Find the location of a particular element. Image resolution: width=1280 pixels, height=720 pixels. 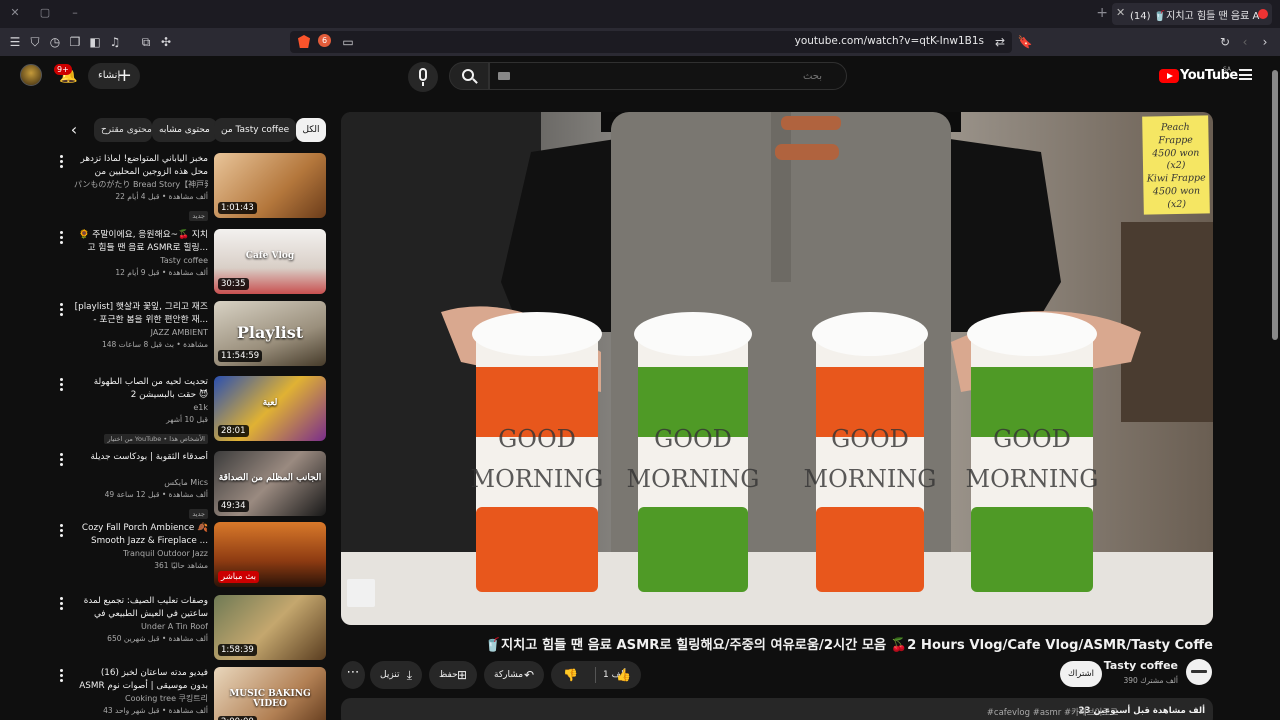

recommendation-thumbnail: لعبة 28:01 is located at coordinates (270, 408).